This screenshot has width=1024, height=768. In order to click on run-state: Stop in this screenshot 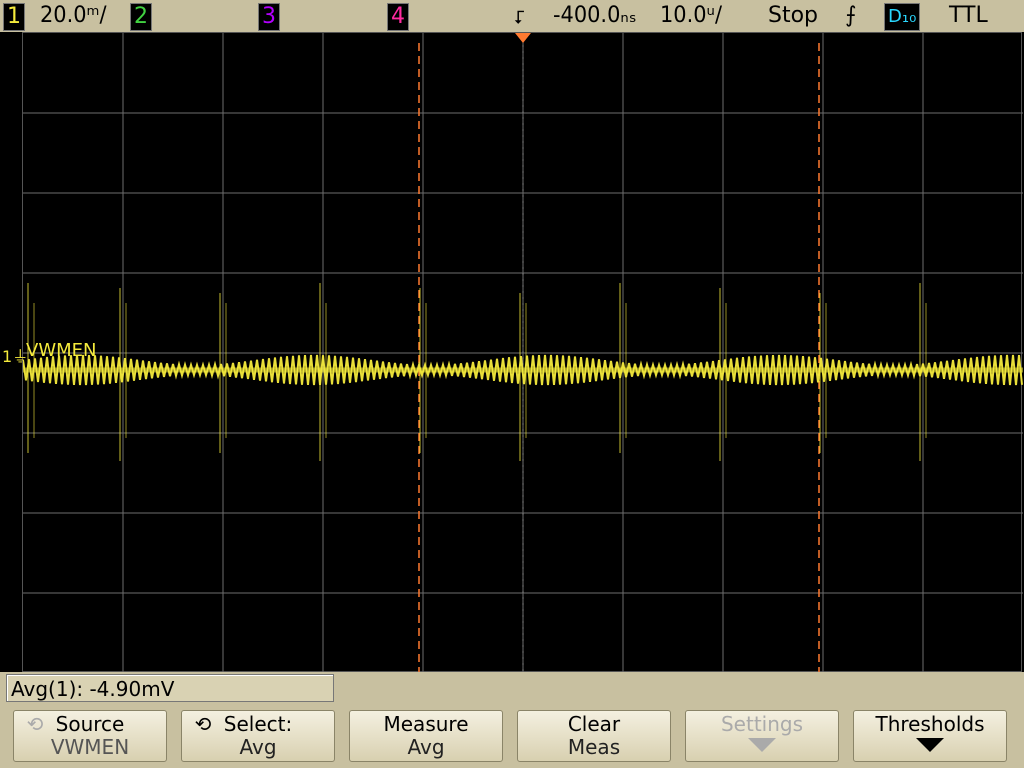, I will do `click(793, 15)`.